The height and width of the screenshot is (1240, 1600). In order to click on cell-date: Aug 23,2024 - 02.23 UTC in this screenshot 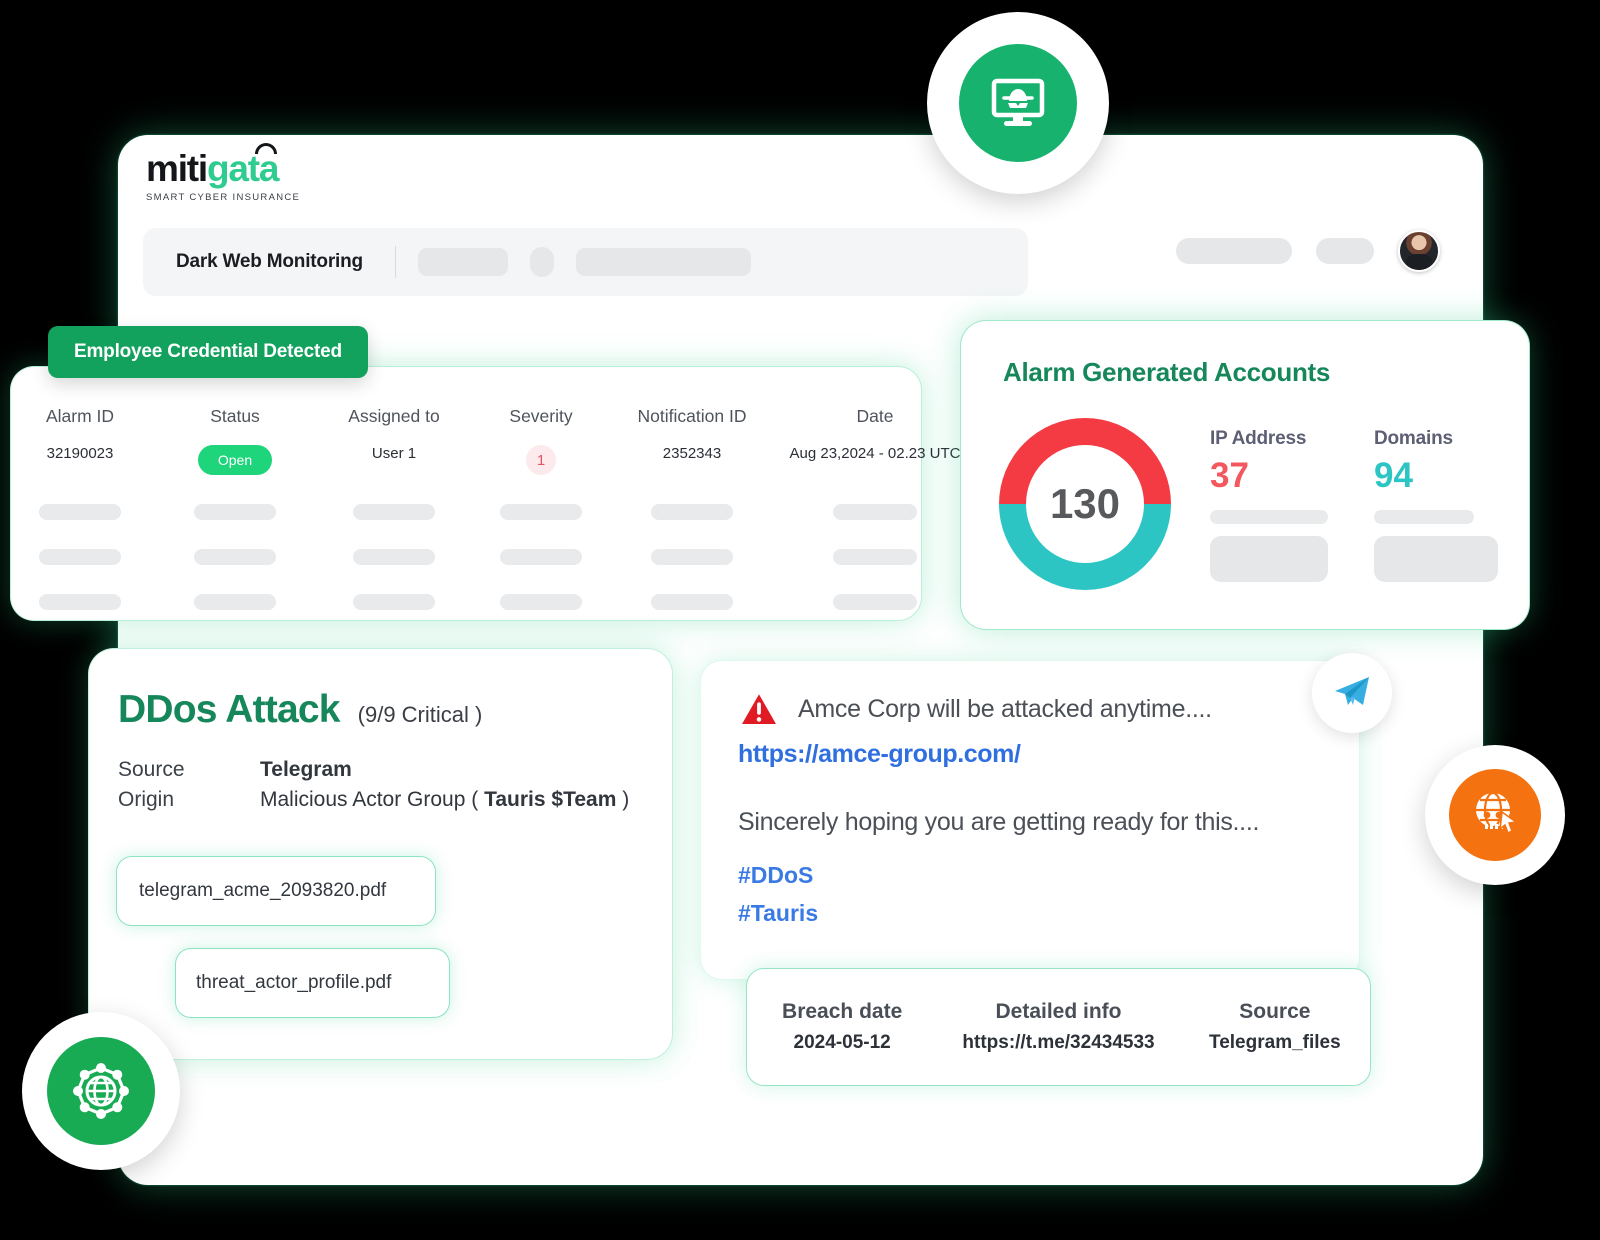, I will do `click(875, 453)`.